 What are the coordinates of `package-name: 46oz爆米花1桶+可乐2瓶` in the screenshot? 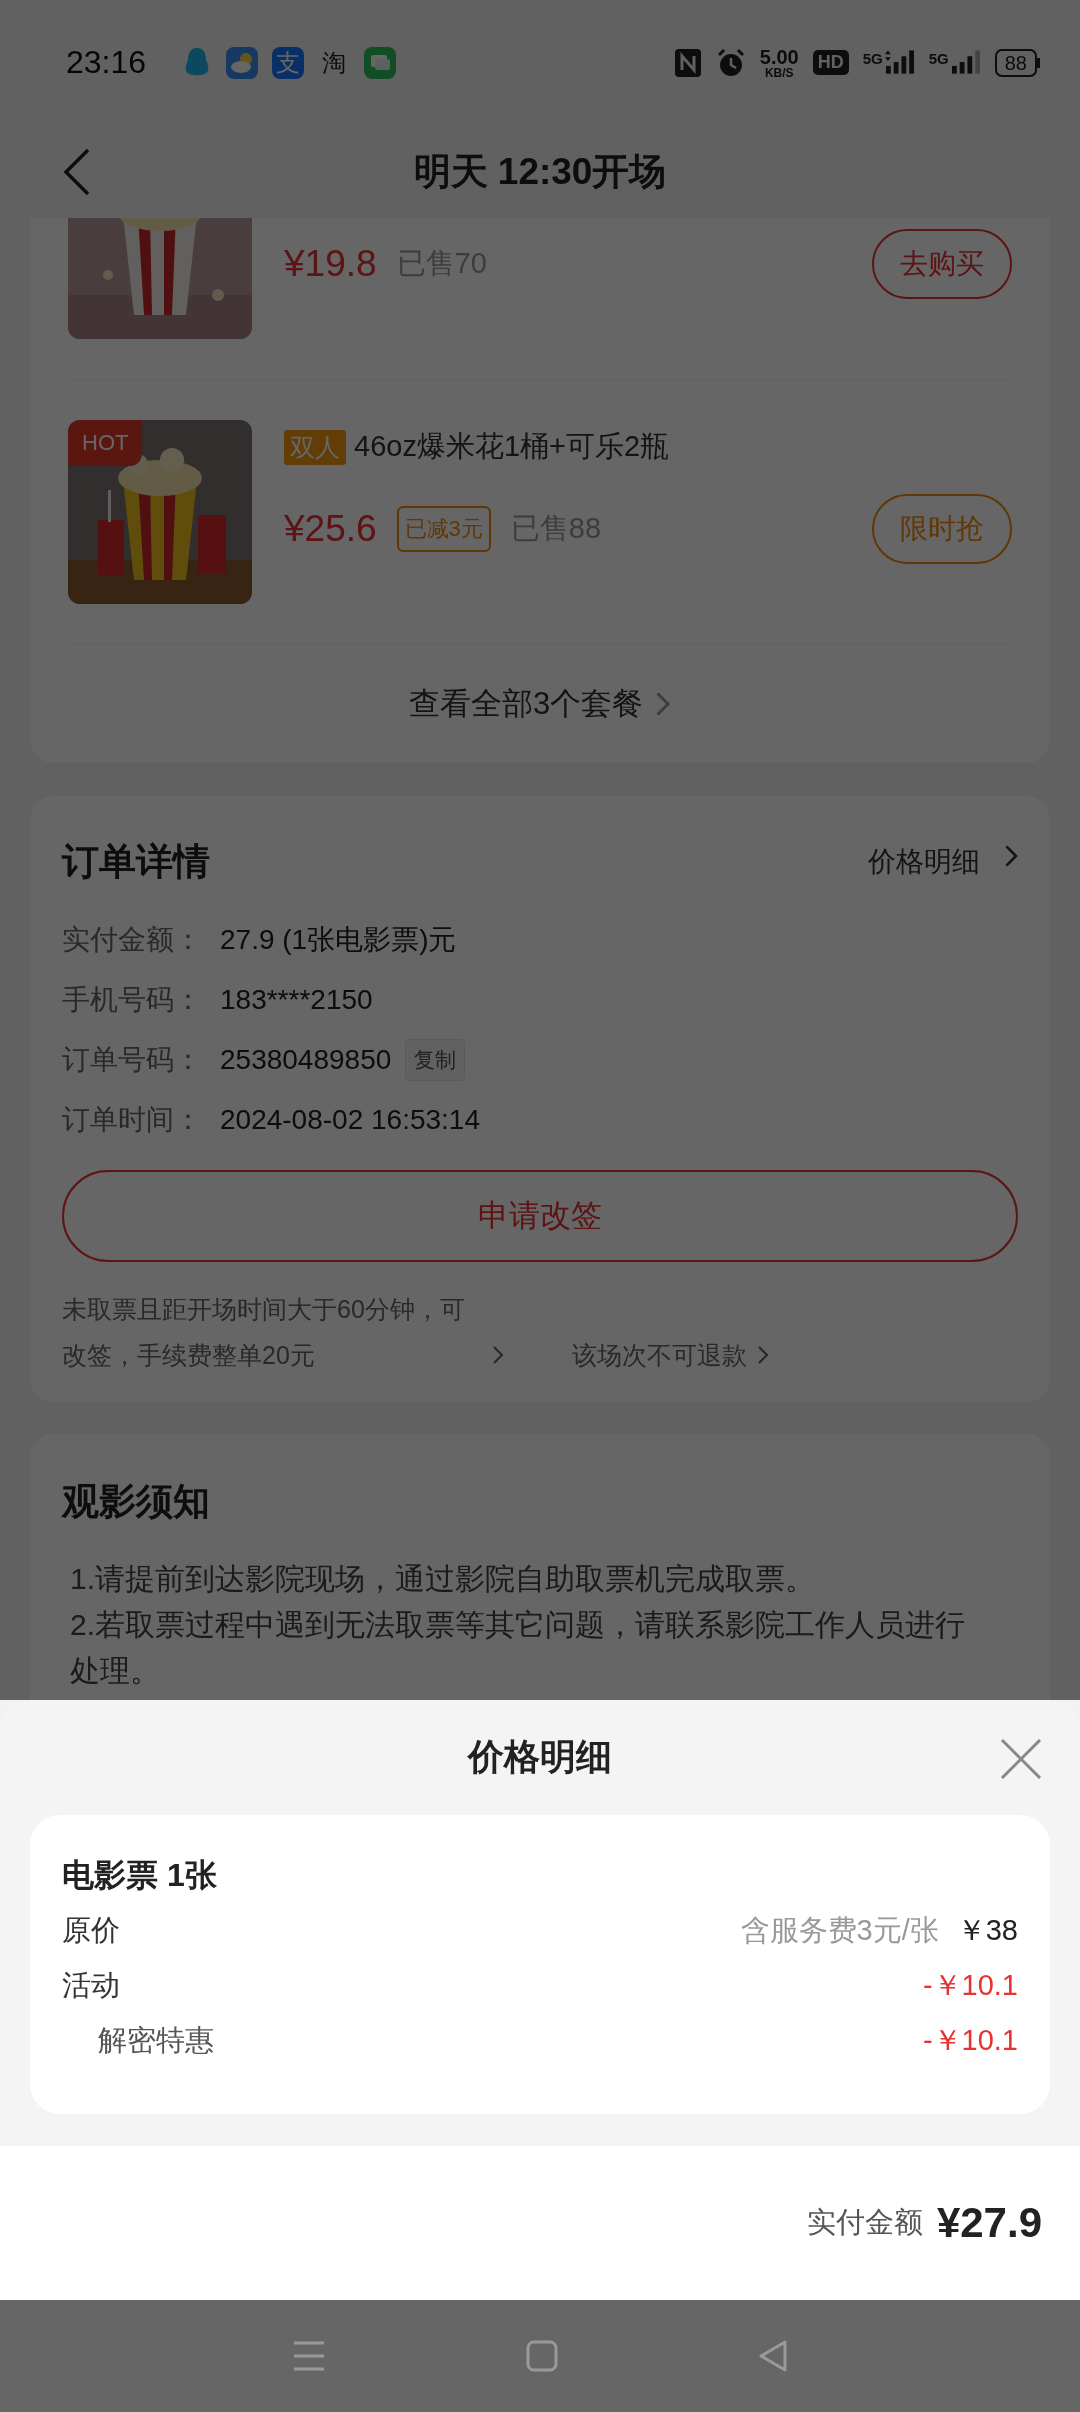 It's located at (512, 446).